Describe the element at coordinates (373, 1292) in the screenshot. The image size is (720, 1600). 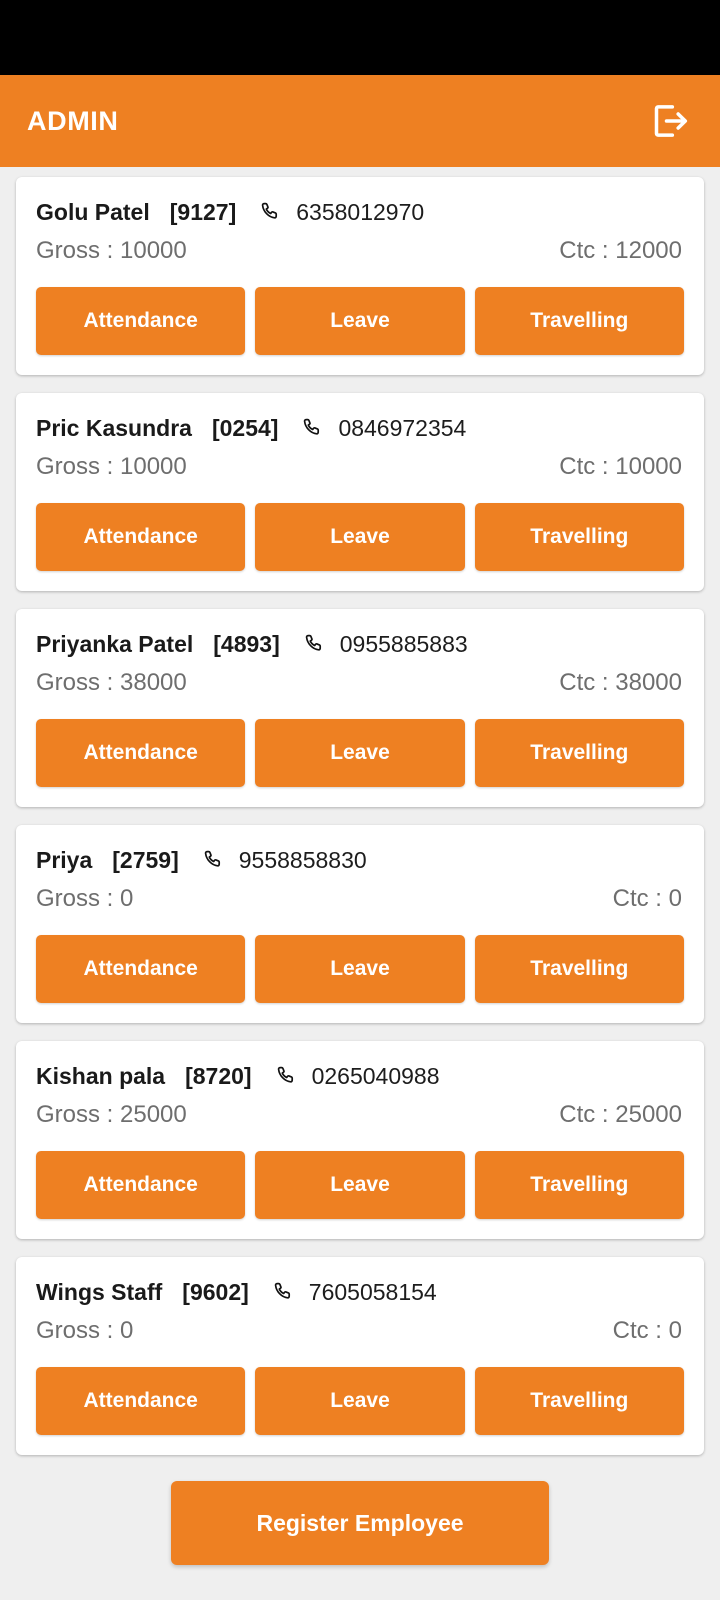
I see `employee-phone: 7605058154` at that location.